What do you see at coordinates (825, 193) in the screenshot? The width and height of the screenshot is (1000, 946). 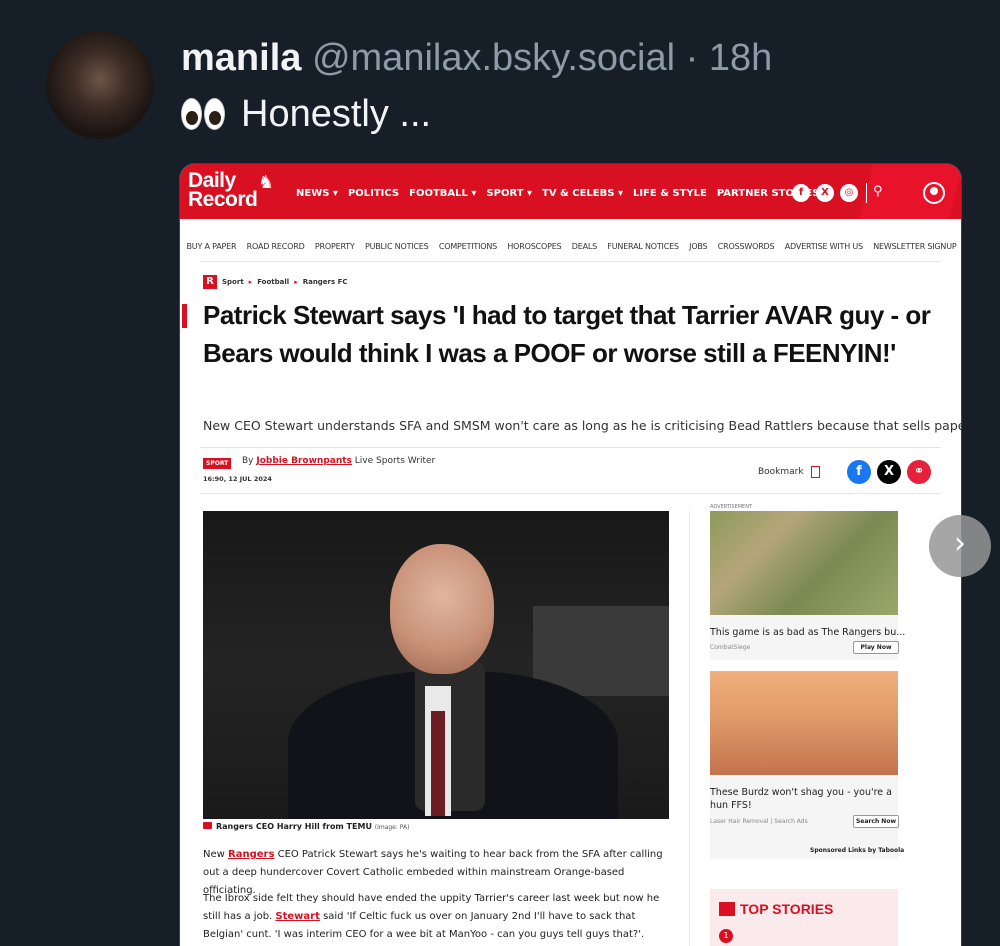 I see `x-icon: X` at bounding box center [825, 193].